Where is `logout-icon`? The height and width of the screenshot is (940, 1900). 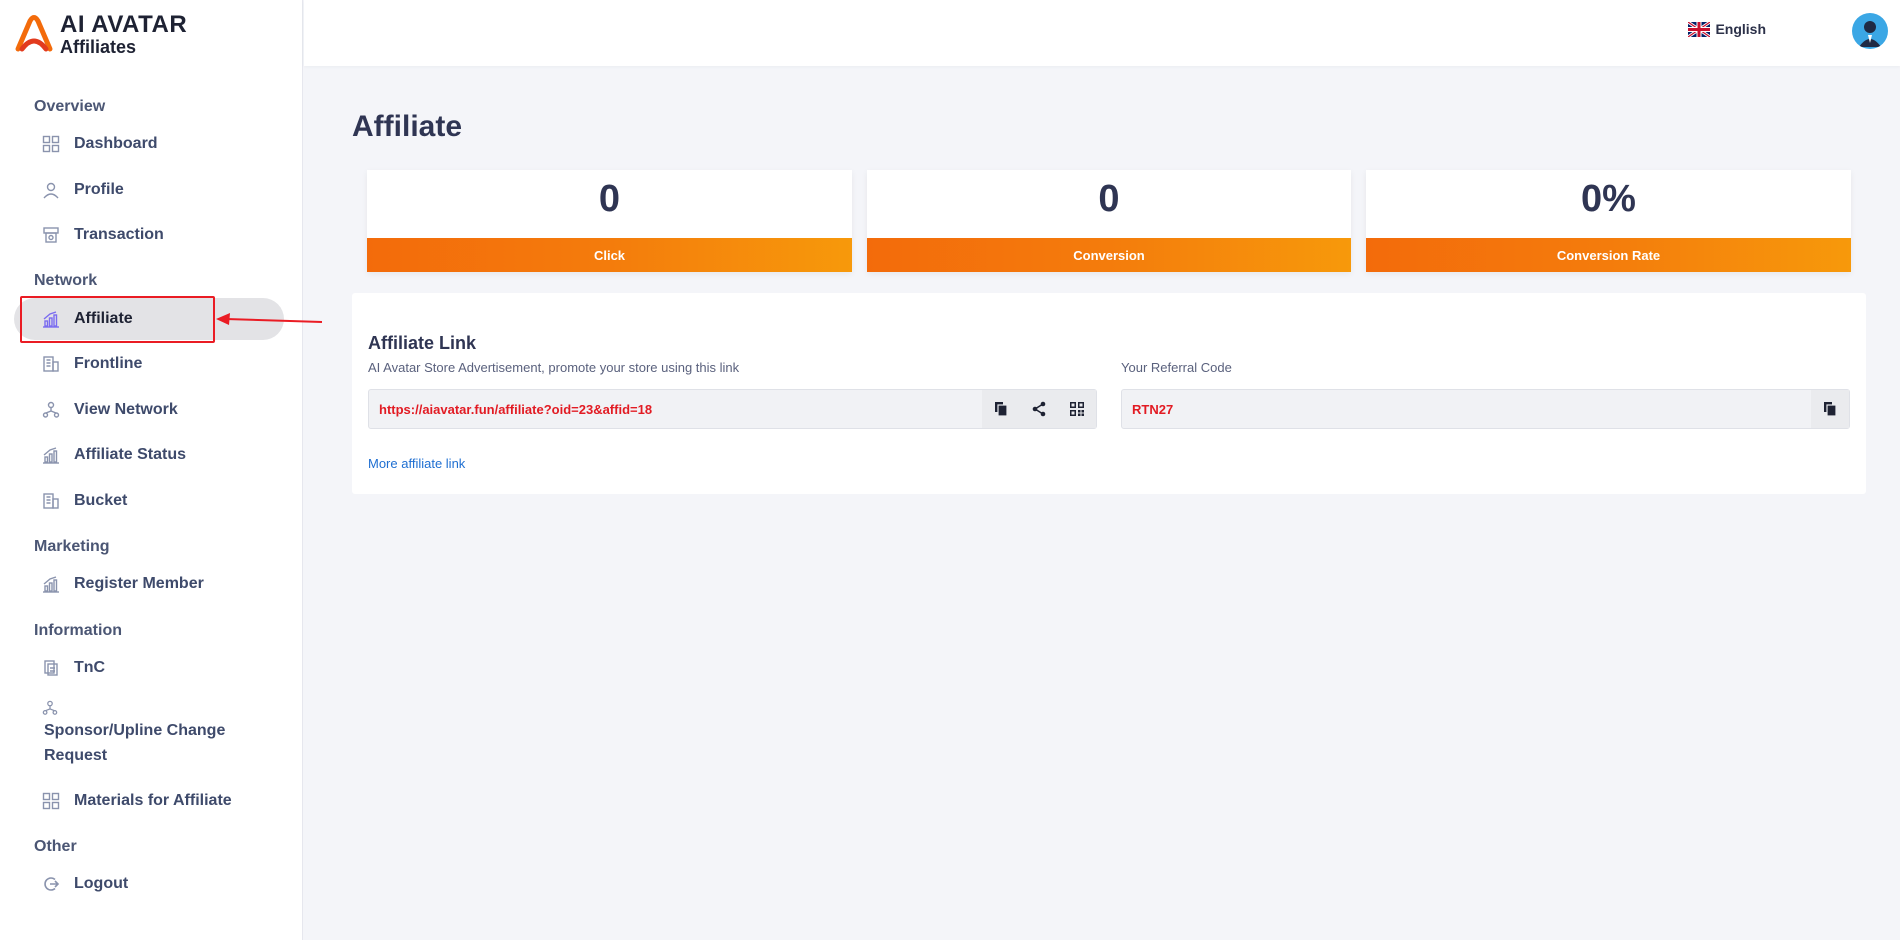
logout-icon is located at coordinates (51, 884).